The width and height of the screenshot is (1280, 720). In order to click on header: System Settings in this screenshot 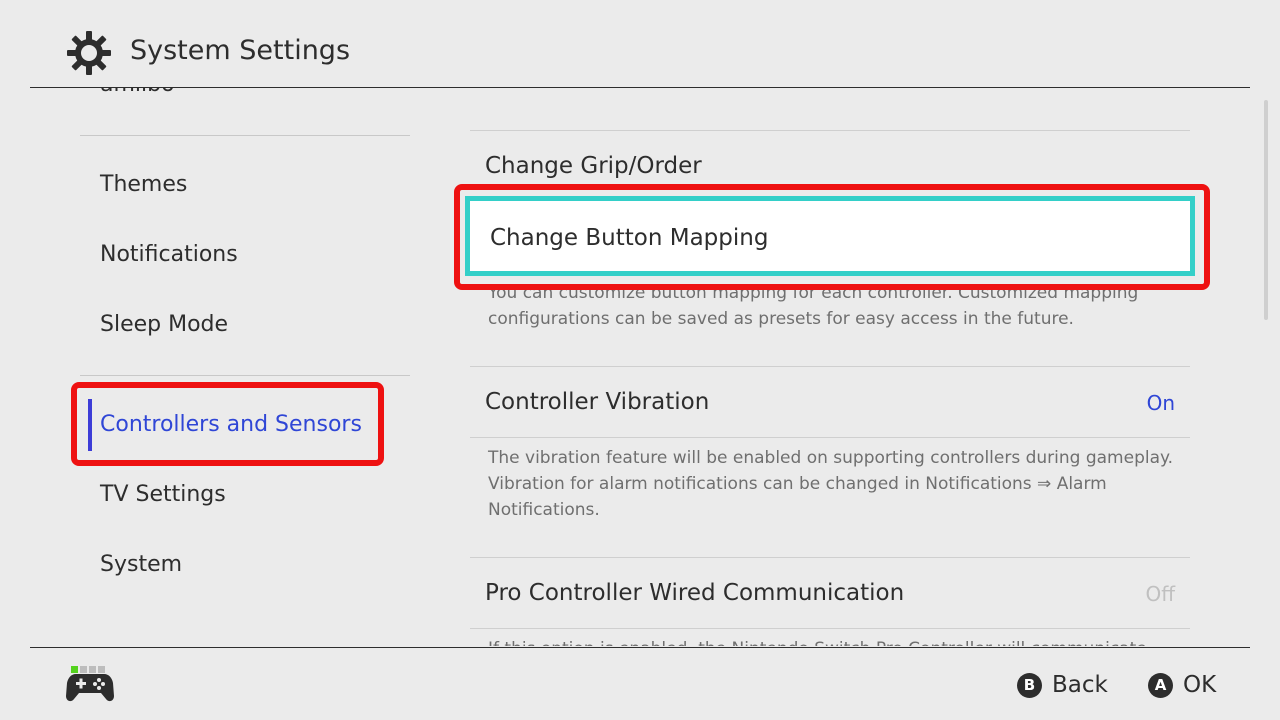, I will do `click(640, 44)`.